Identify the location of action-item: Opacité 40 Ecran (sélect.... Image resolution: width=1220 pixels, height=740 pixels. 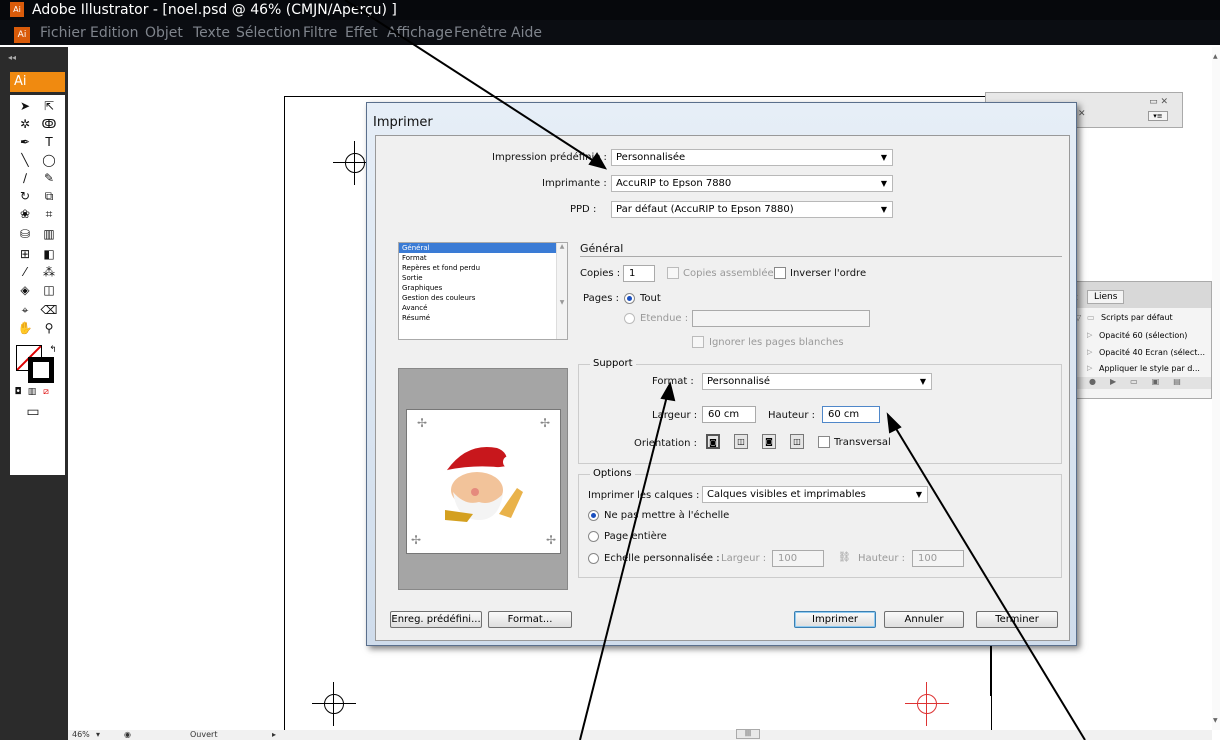
(1152, 352).